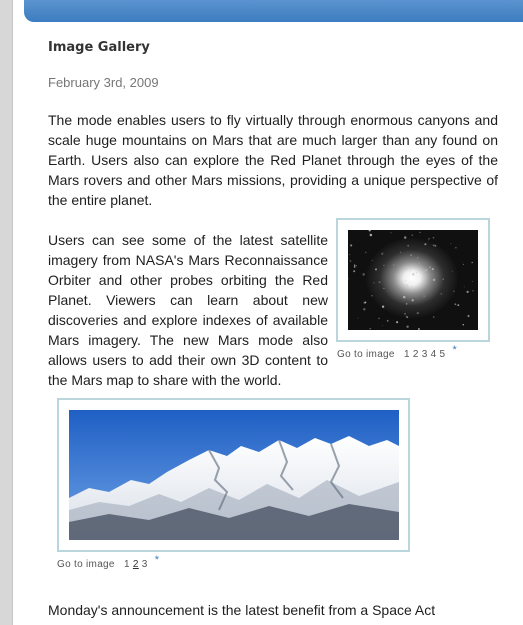 This screenshot has width=523, height=625. Describe the element at coordinates (407, 354) in the screenshot. I see `gallery1-page-1: 1` at that location.